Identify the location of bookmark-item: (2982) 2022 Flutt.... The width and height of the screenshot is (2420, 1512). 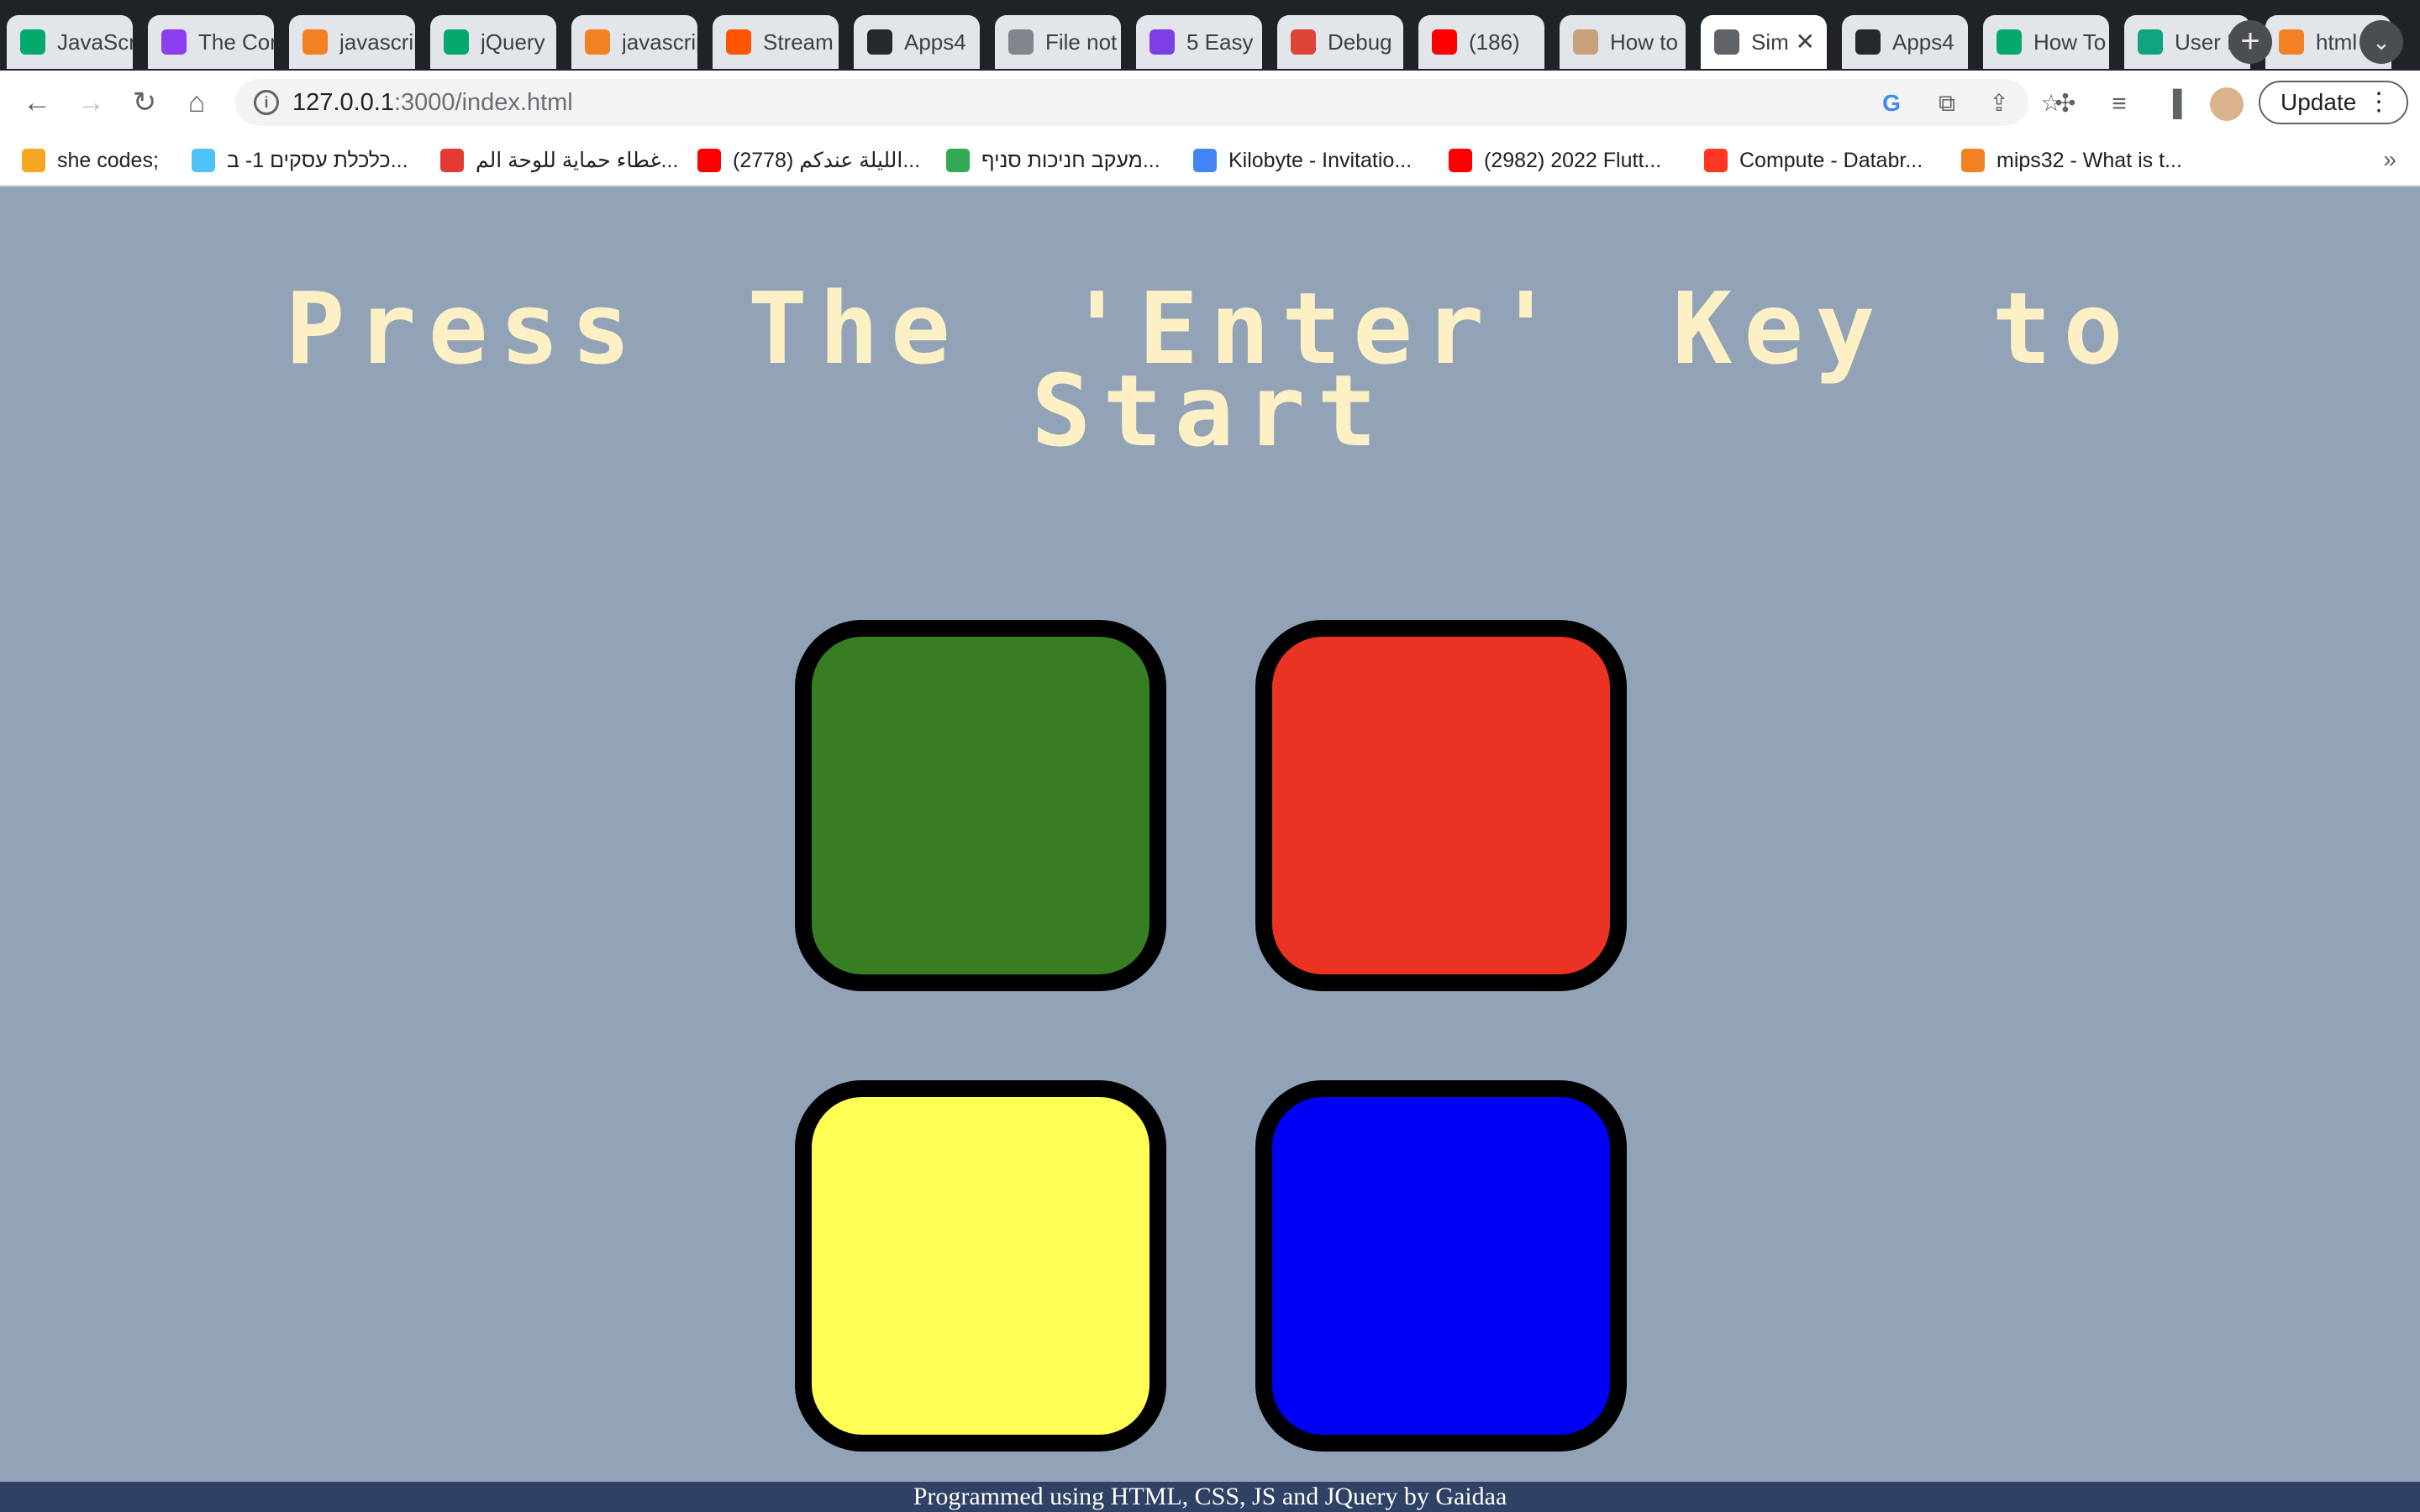
(1555, 160).